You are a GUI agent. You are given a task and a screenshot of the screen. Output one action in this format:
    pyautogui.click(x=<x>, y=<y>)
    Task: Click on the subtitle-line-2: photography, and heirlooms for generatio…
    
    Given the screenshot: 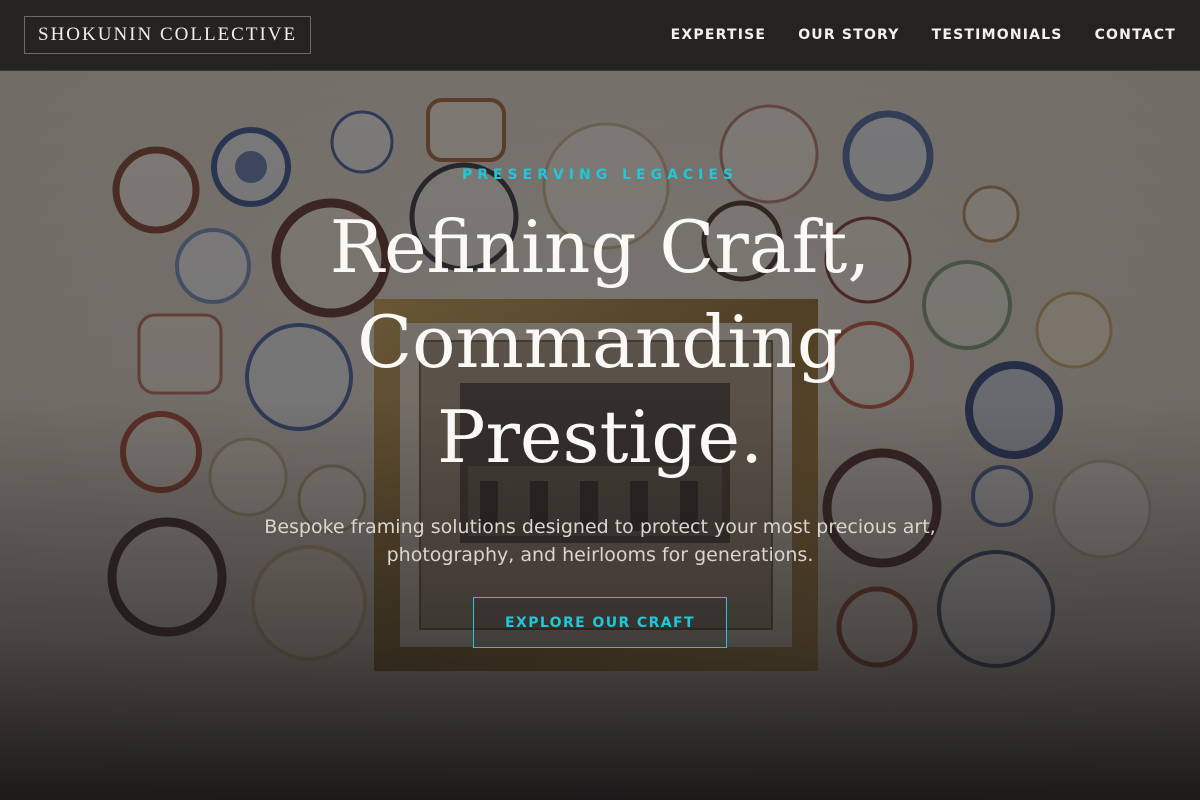 What is the action you would take?
    pyautogui.click(x=600, y=555)
    